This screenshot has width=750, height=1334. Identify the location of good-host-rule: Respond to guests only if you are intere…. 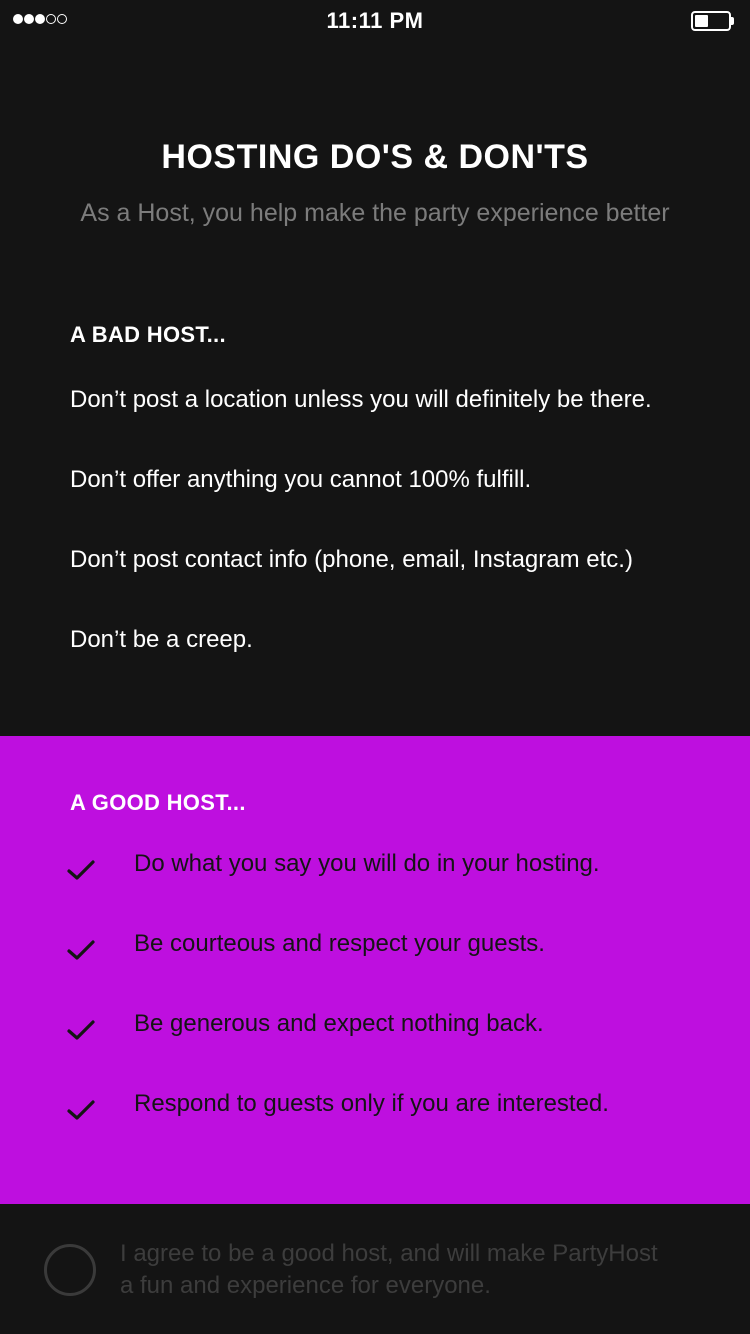
(375, 1110).